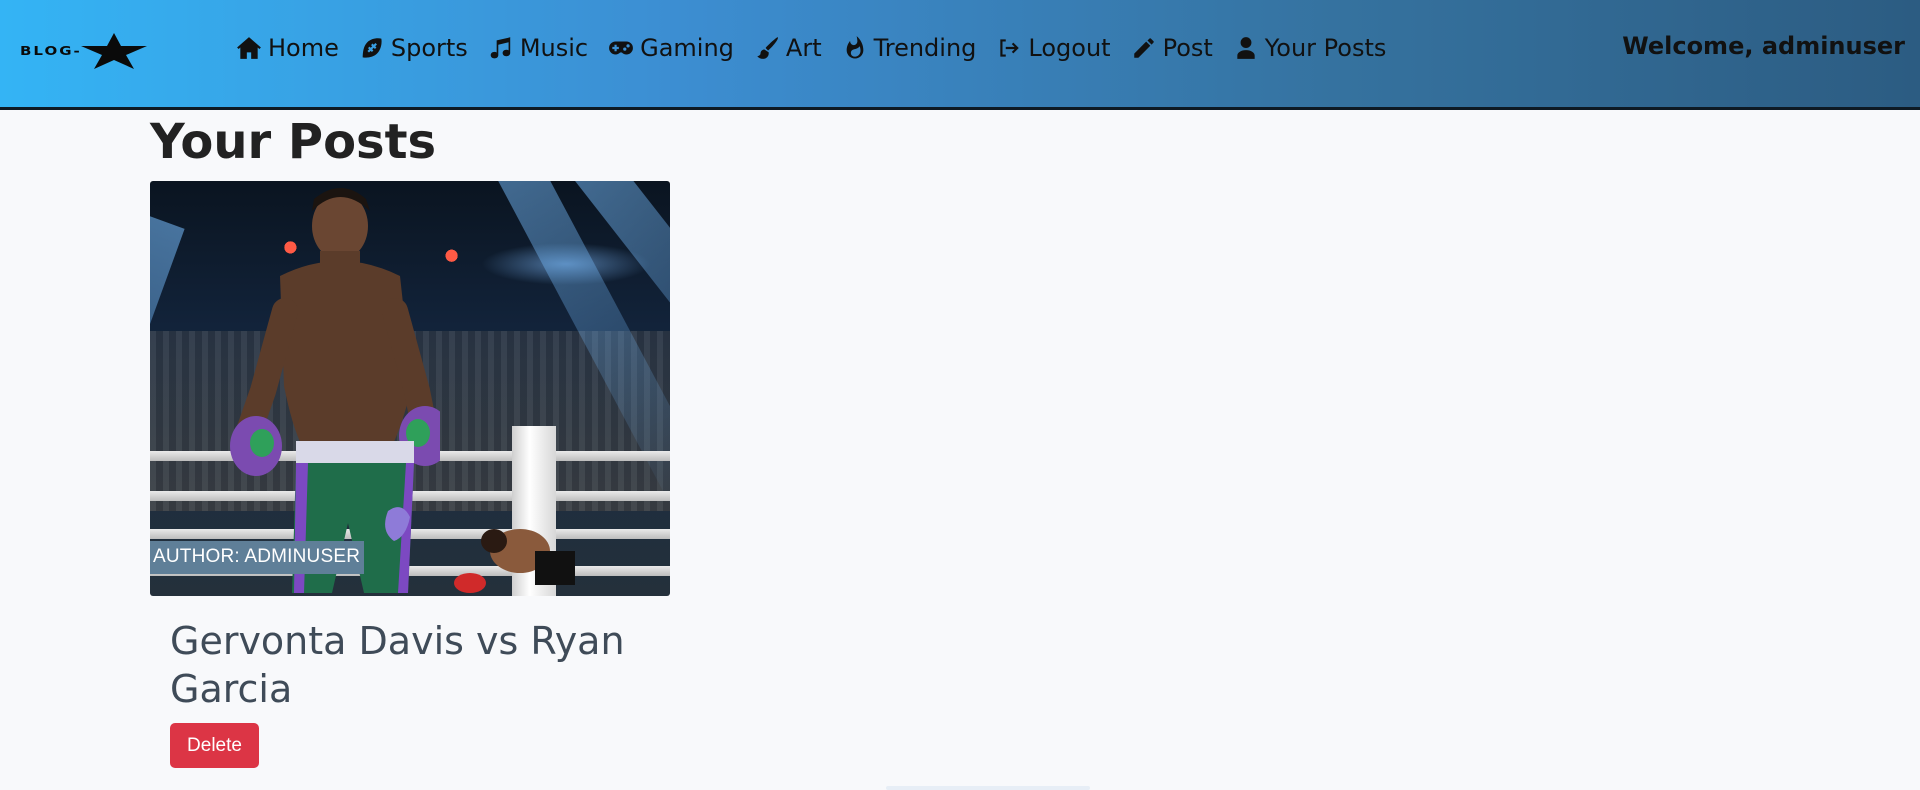  What do you see at coordinates (1187, 48) in the screenshot?
I see `nav-label-post: Post` at bounding box center [1187, 48].